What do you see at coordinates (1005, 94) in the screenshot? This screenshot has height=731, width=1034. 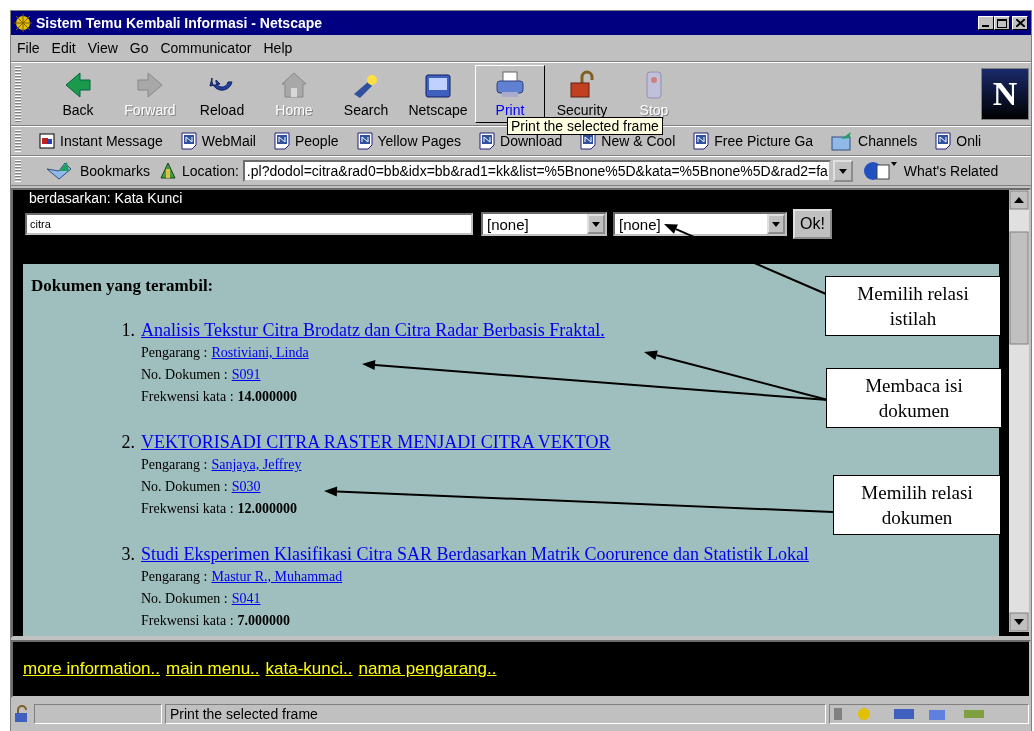 I see `netscape-logo: N` at bounding box center [1005, 94].